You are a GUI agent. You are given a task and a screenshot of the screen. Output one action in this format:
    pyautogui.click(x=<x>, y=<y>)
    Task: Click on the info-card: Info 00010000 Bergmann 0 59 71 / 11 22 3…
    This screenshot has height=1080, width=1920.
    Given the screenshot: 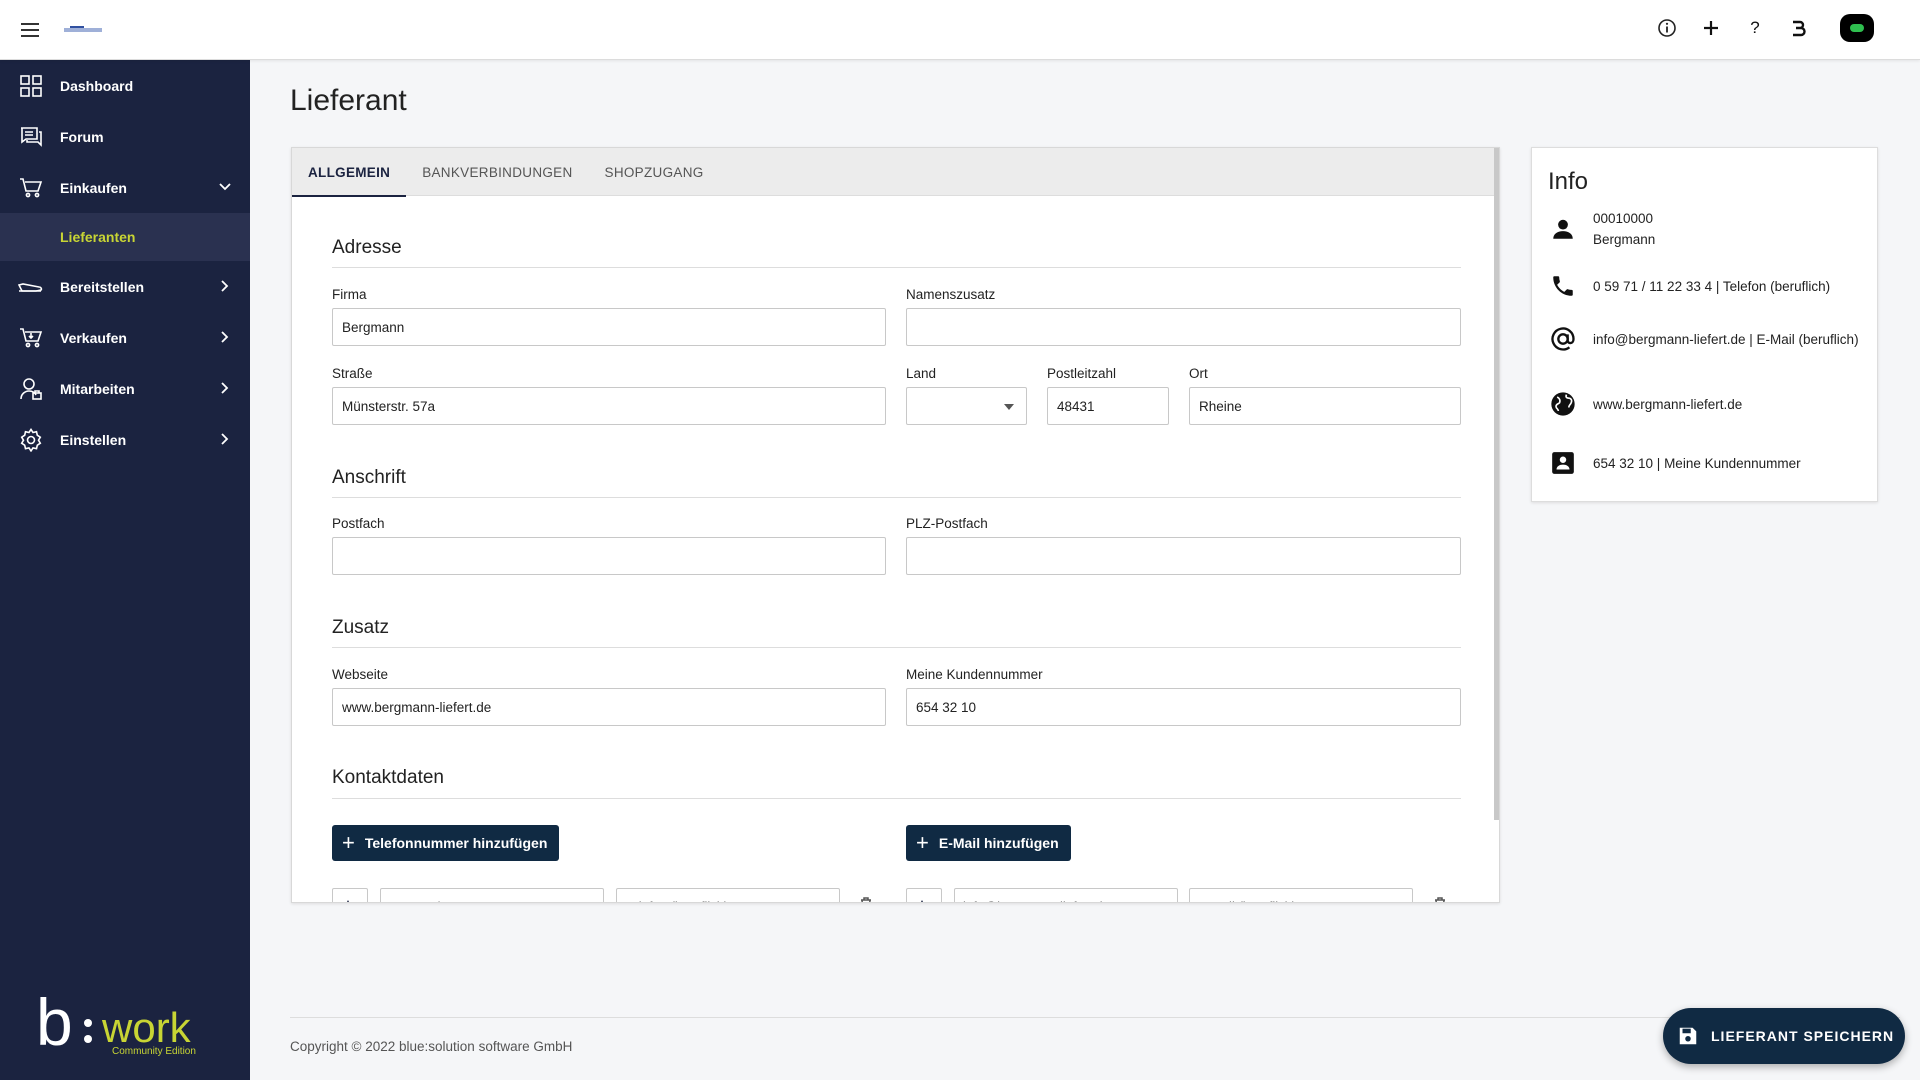 What is the action you would take?
    pyautogui.click(x=1704, y=324)
    